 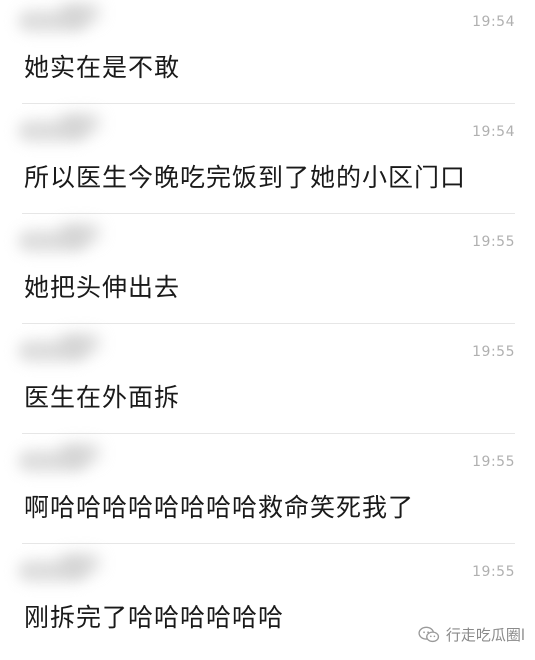 What do you see at coordinates (102, 287) in the screenshot?
I see `message-text: 她把头伸出去` at bounding box center [102, 287].